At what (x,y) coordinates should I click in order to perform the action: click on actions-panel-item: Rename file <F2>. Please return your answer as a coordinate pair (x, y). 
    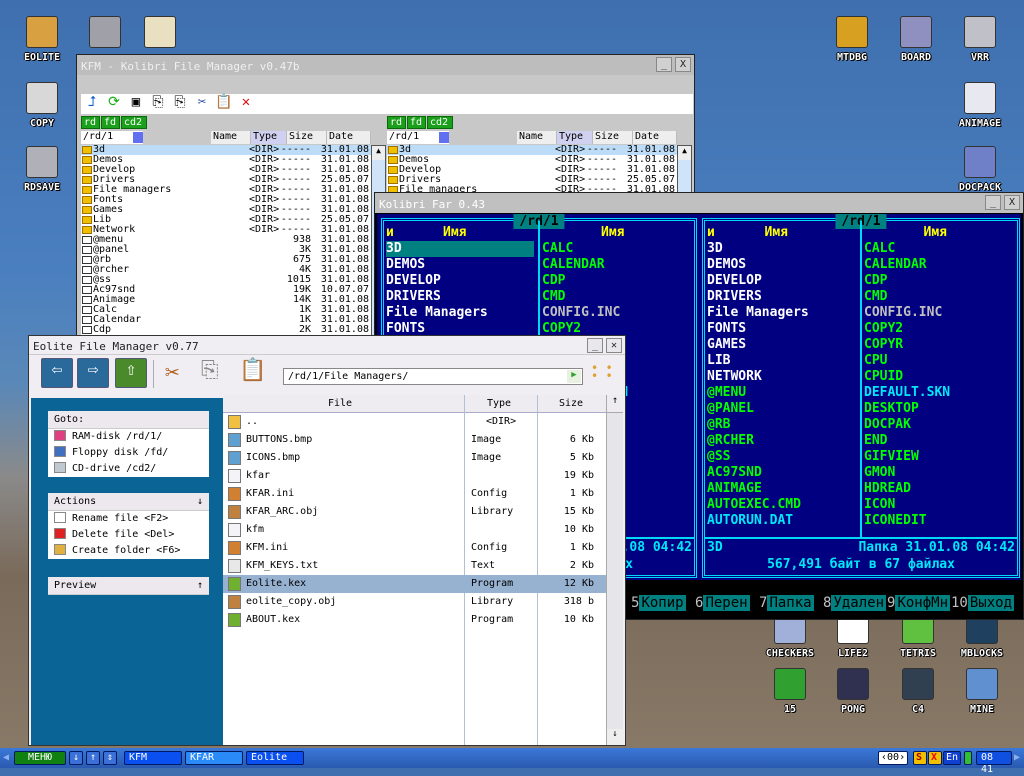
    Looking at the image, I should click on (128, 519).